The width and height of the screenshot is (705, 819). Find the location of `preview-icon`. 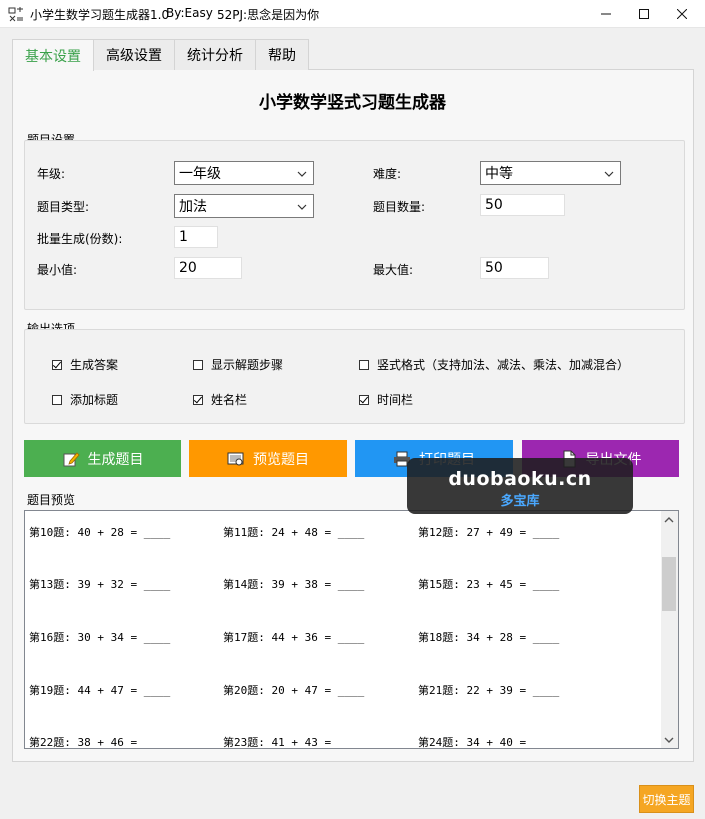

preview-icon is located at coordinates (235, 458).